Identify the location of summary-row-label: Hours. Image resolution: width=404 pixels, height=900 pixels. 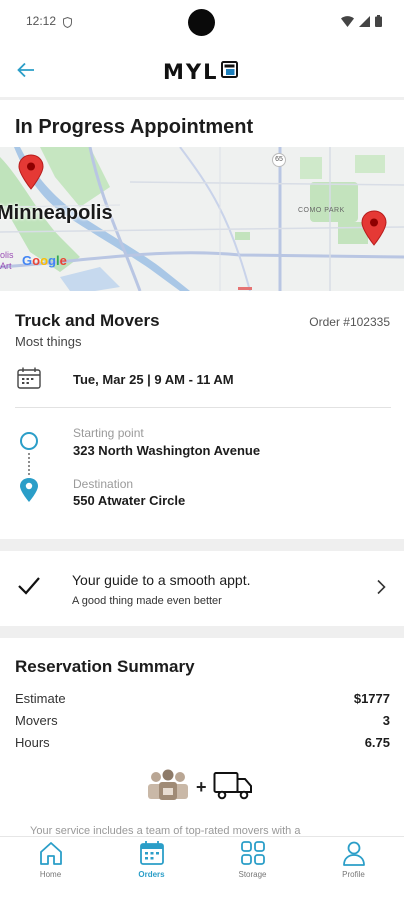
(32, 742).